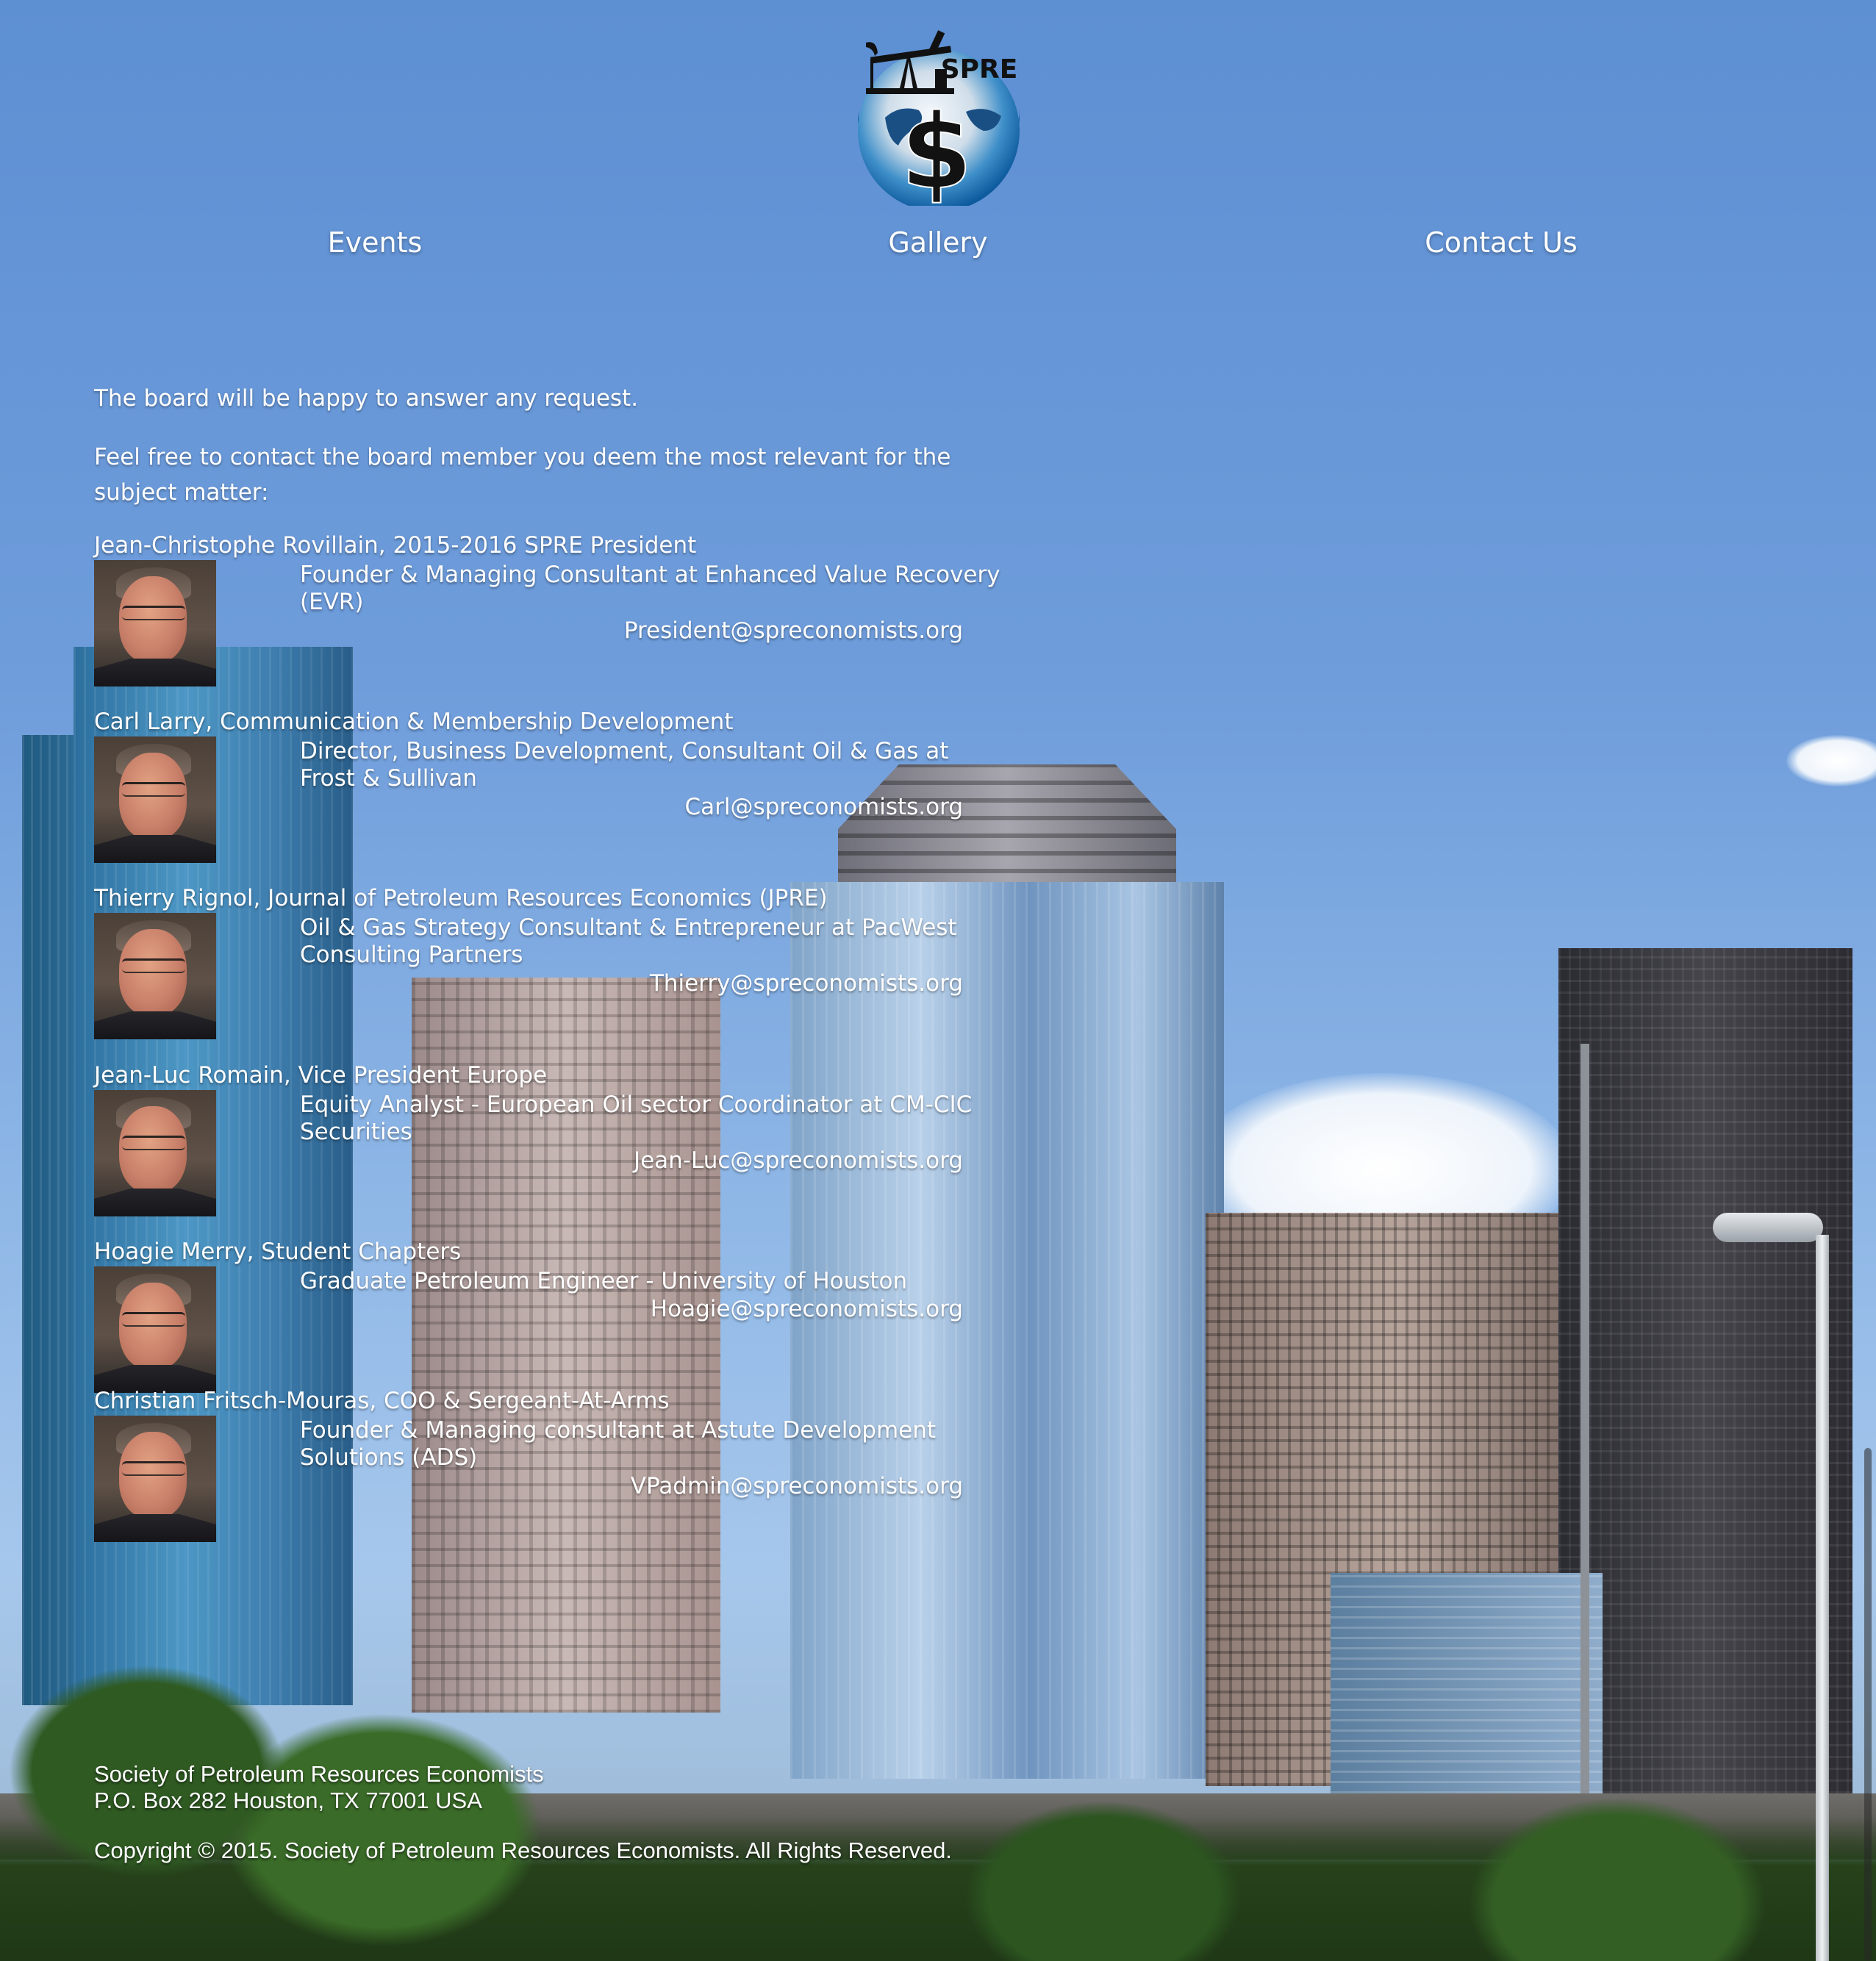 The width and height of the screenshot is (1876, 1961). Describe the element at coordinates (278, 1251) in the screenshot. I see `member-name: Hoagie Merry, Student Chapters` at that location.